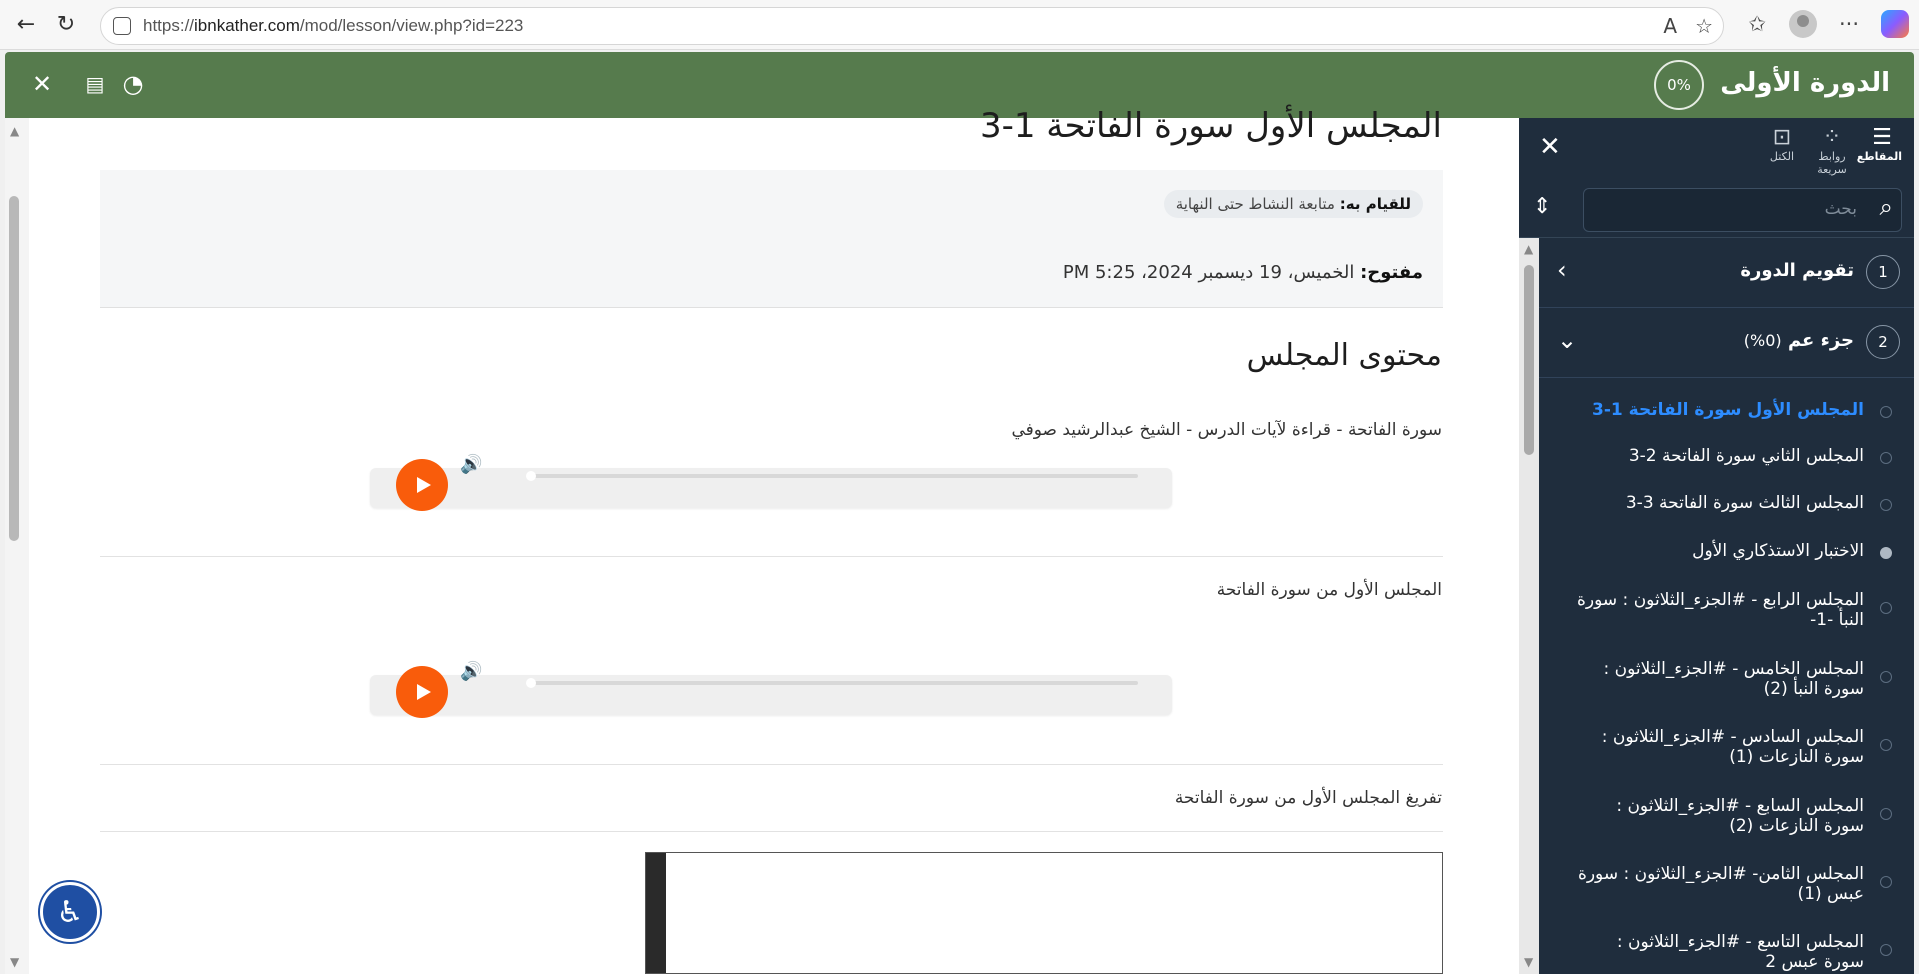 The height and width of the screenshot is (974, 1919). What do you see at coordinates (1329, 590) in the screenshot?
I see `audio2-title: المجلس الأول من سورة الفاتحة` at bounding box center [1329, 590].